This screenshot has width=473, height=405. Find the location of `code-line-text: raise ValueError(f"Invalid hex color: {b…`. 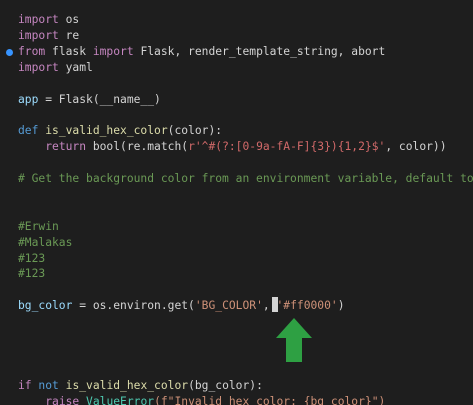

code-line-text: raise ValueError(f"Invalid hex color: {b… is located at coordinates (201, 399).